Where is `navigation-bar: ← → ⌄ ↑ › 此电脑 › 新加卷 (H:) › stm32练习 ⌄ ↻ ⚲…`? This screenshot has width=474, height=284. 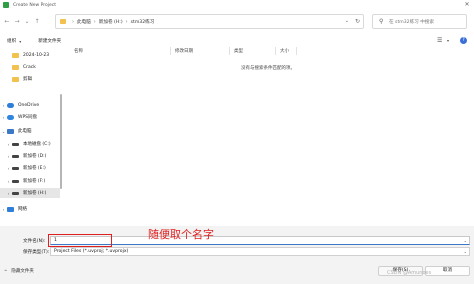
navigation-bar: ← → ⌄ ↑ › 此电脑 › 新加卷 (H:) › stm32练习 ⌄ ↻ ⚲… is located at coordinates (237, 22).